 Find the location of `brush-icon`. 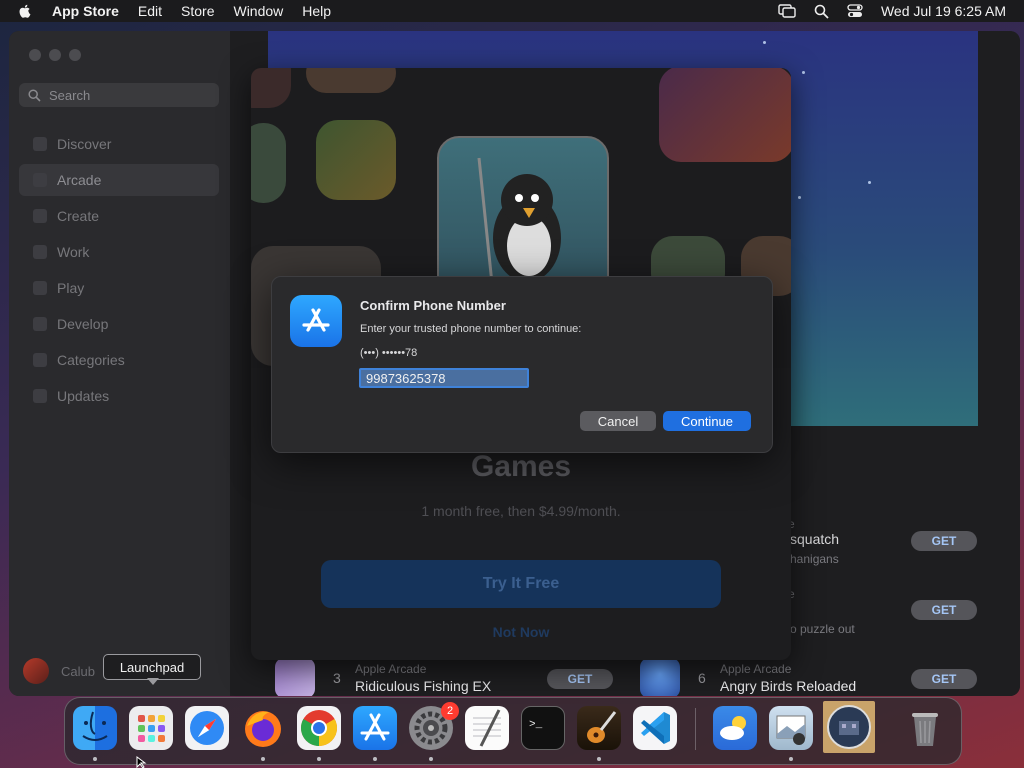

brush-icon is located at coordinates (40, 216).